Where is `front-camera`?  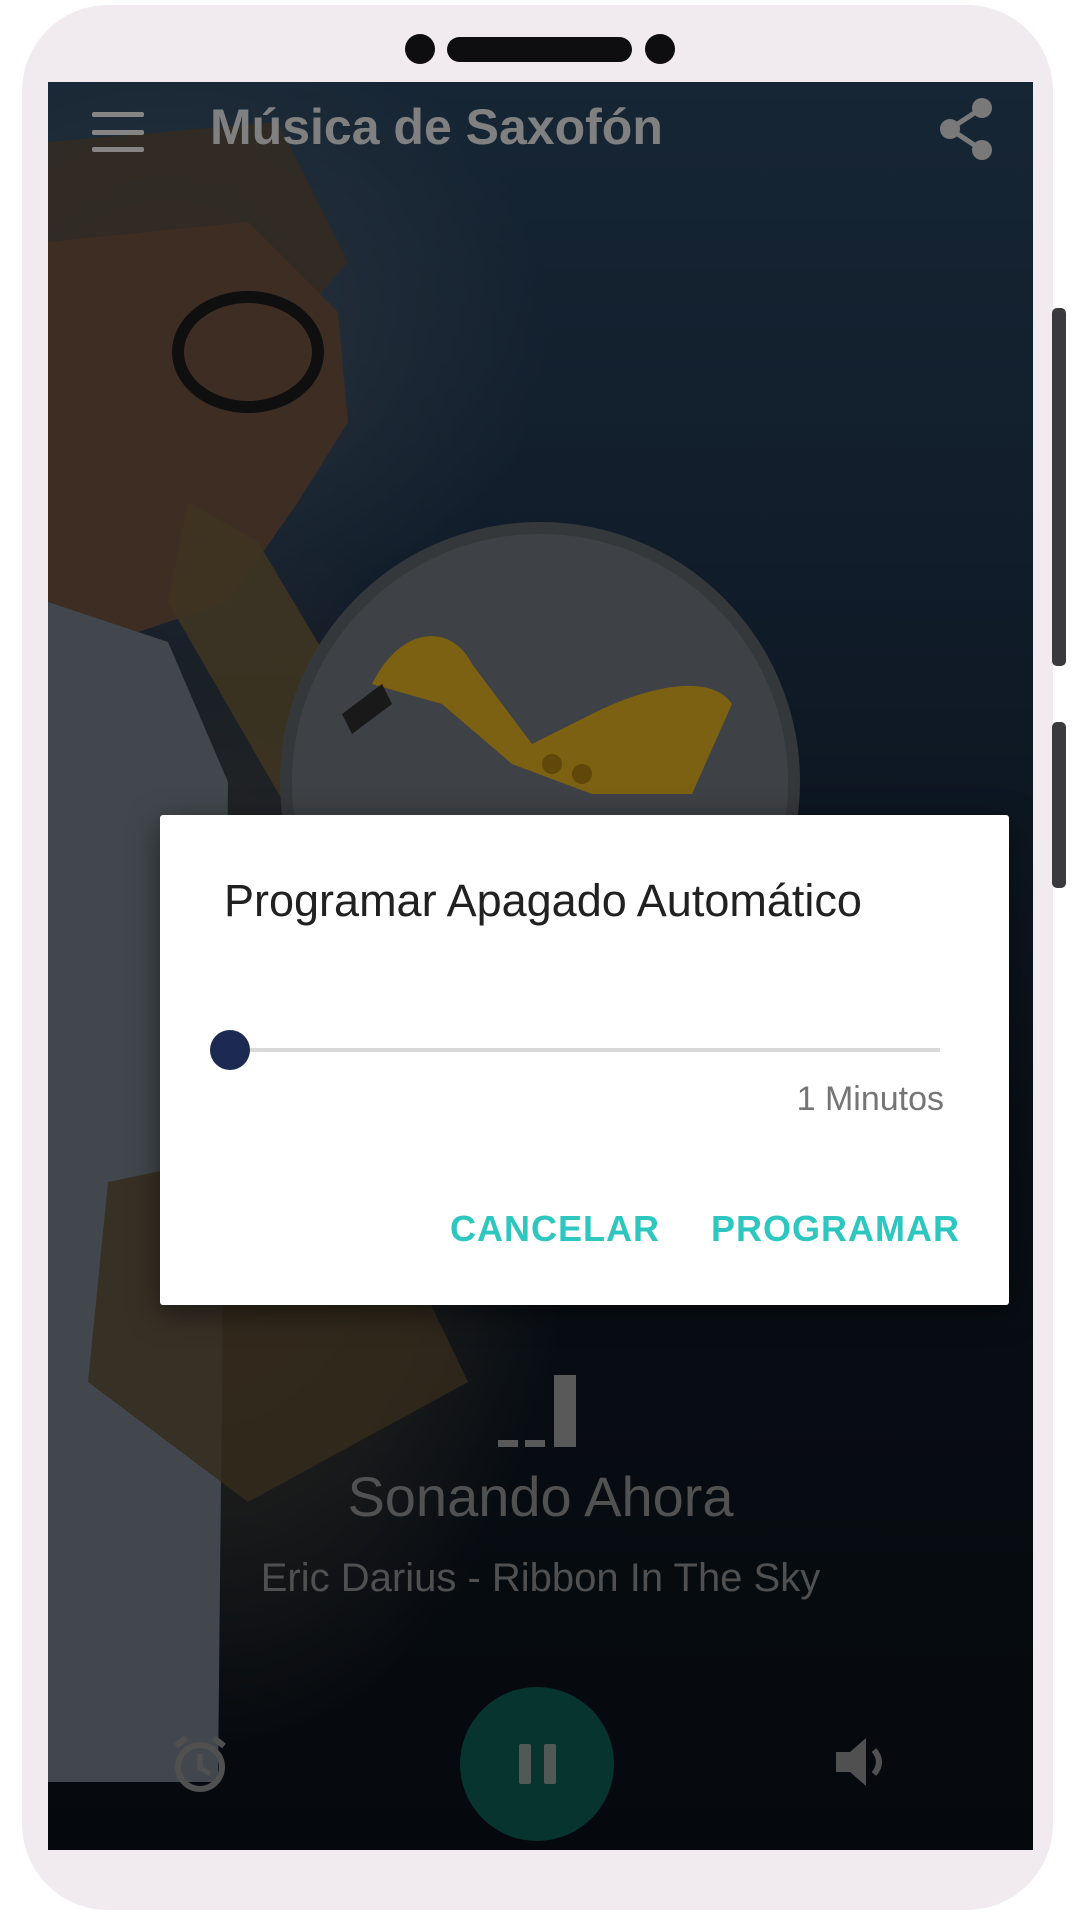
front-camera is located at coordinates (420, 49).